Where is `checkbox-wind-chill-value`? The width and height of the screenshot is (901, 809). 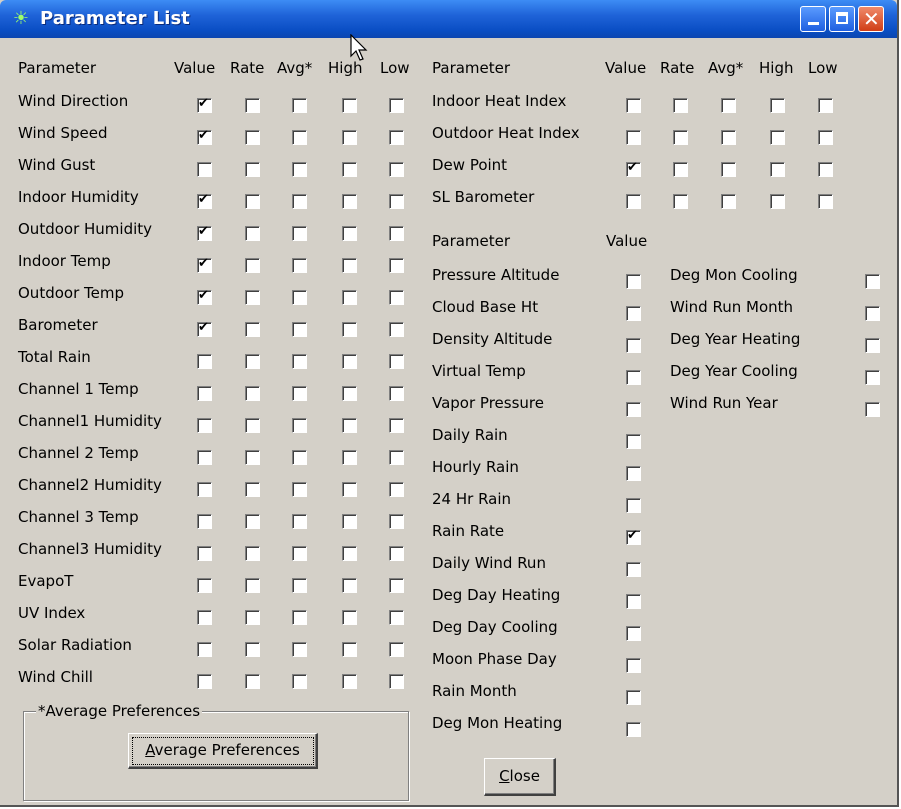
checkbox-wind-chill-value is located at coordinates (204, 681).